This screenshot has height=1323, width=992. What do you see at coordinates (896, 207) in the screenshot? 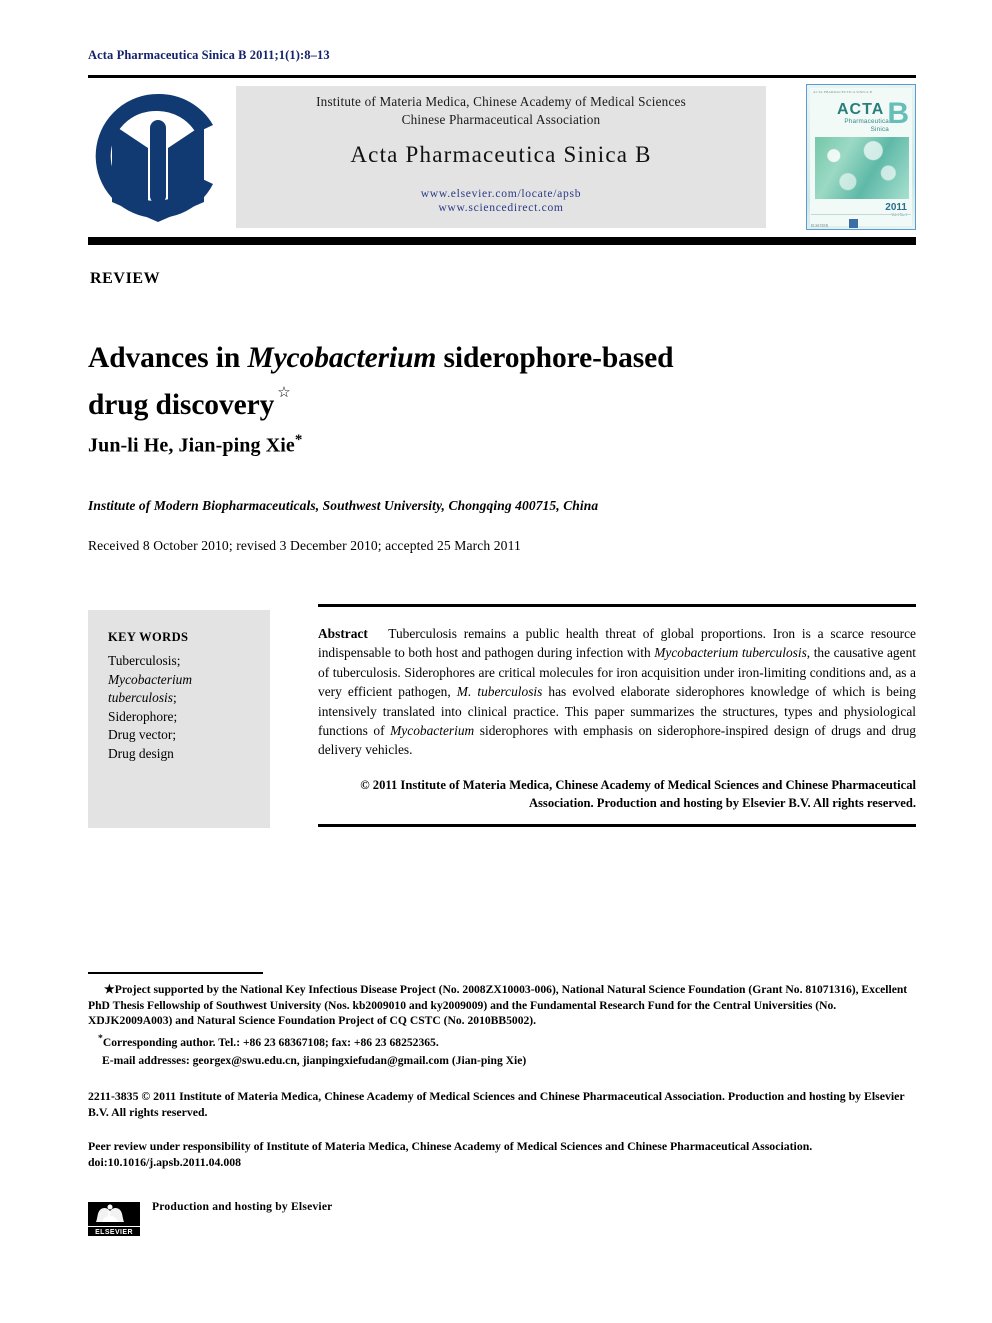
I see `cover-year: 2011` at bounding box center [896, 207].